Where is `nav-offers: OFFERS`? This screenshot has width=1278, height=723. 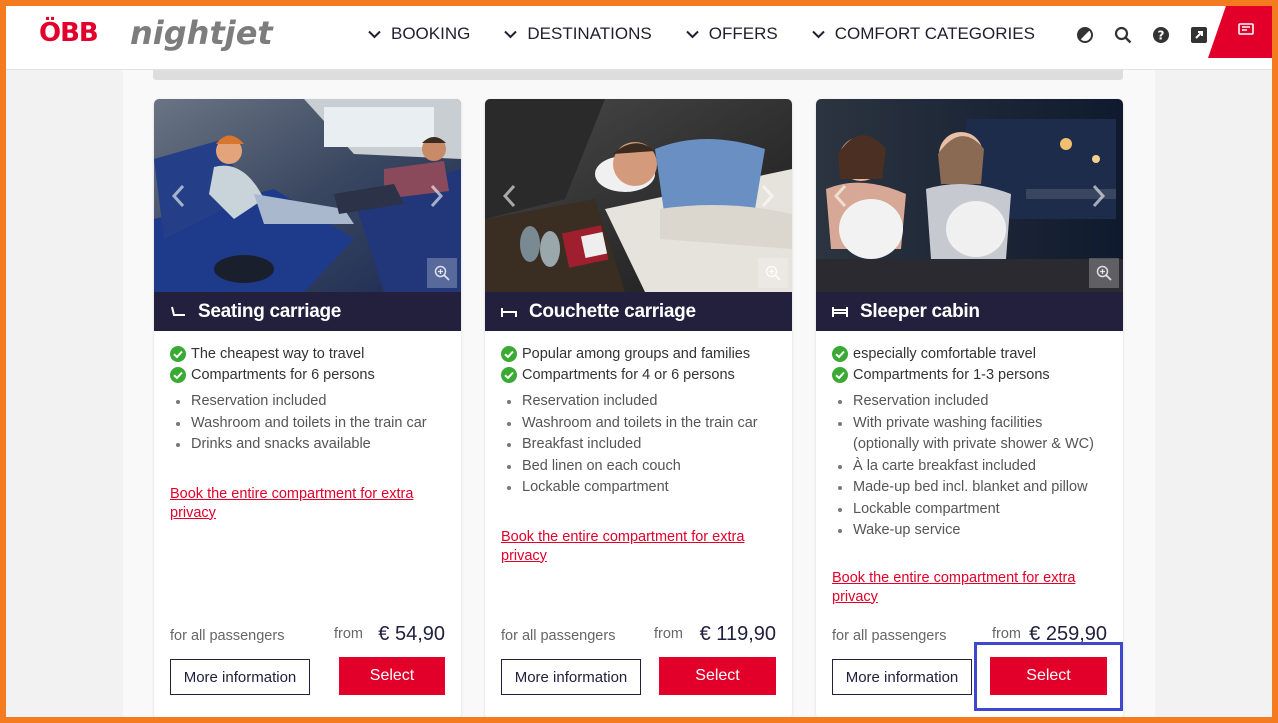 nav-offers: OFFERS is located at coordinates (732, 34).